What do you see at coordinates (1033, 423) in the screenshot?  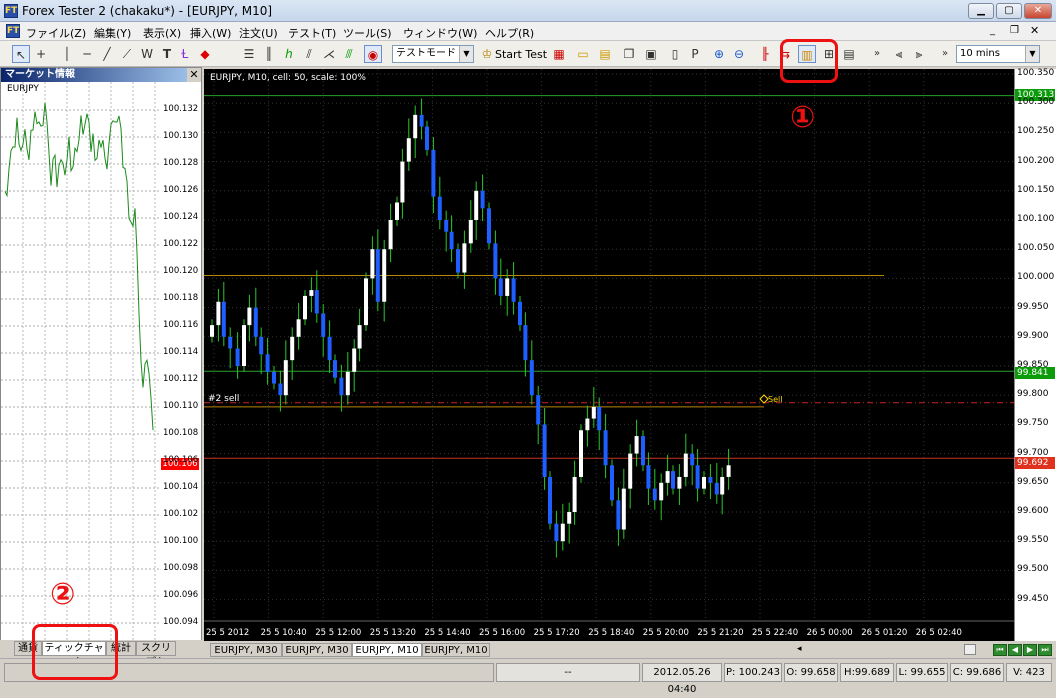 I see `price-label: 99.750` at bounding box center [1033, 423].